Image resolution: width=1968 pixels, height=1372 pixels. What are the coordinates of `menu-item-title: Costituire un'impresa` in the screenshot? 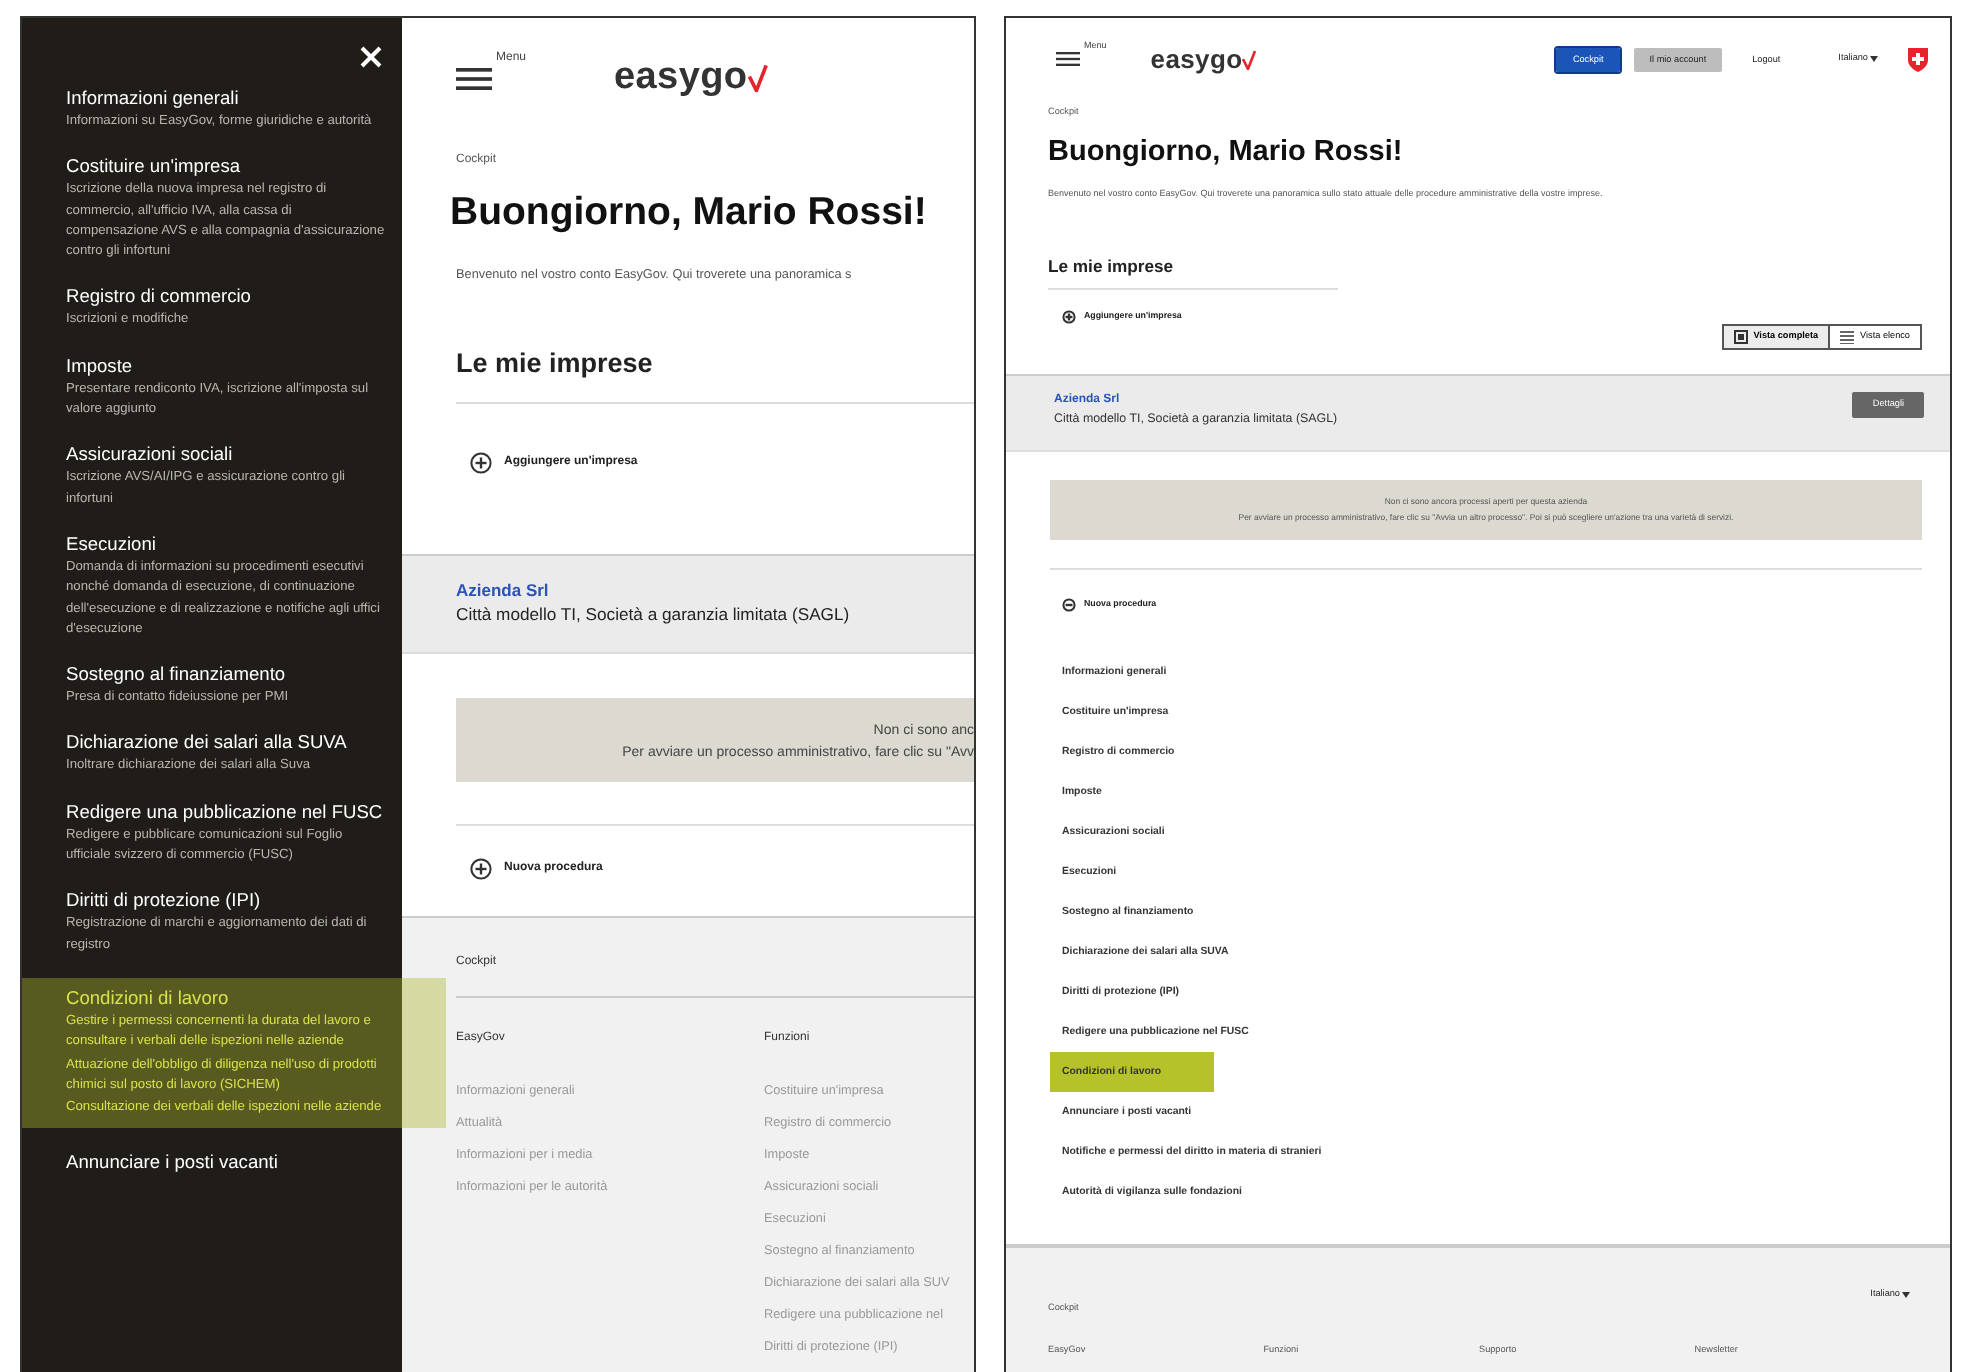 It's located at (154, 166).